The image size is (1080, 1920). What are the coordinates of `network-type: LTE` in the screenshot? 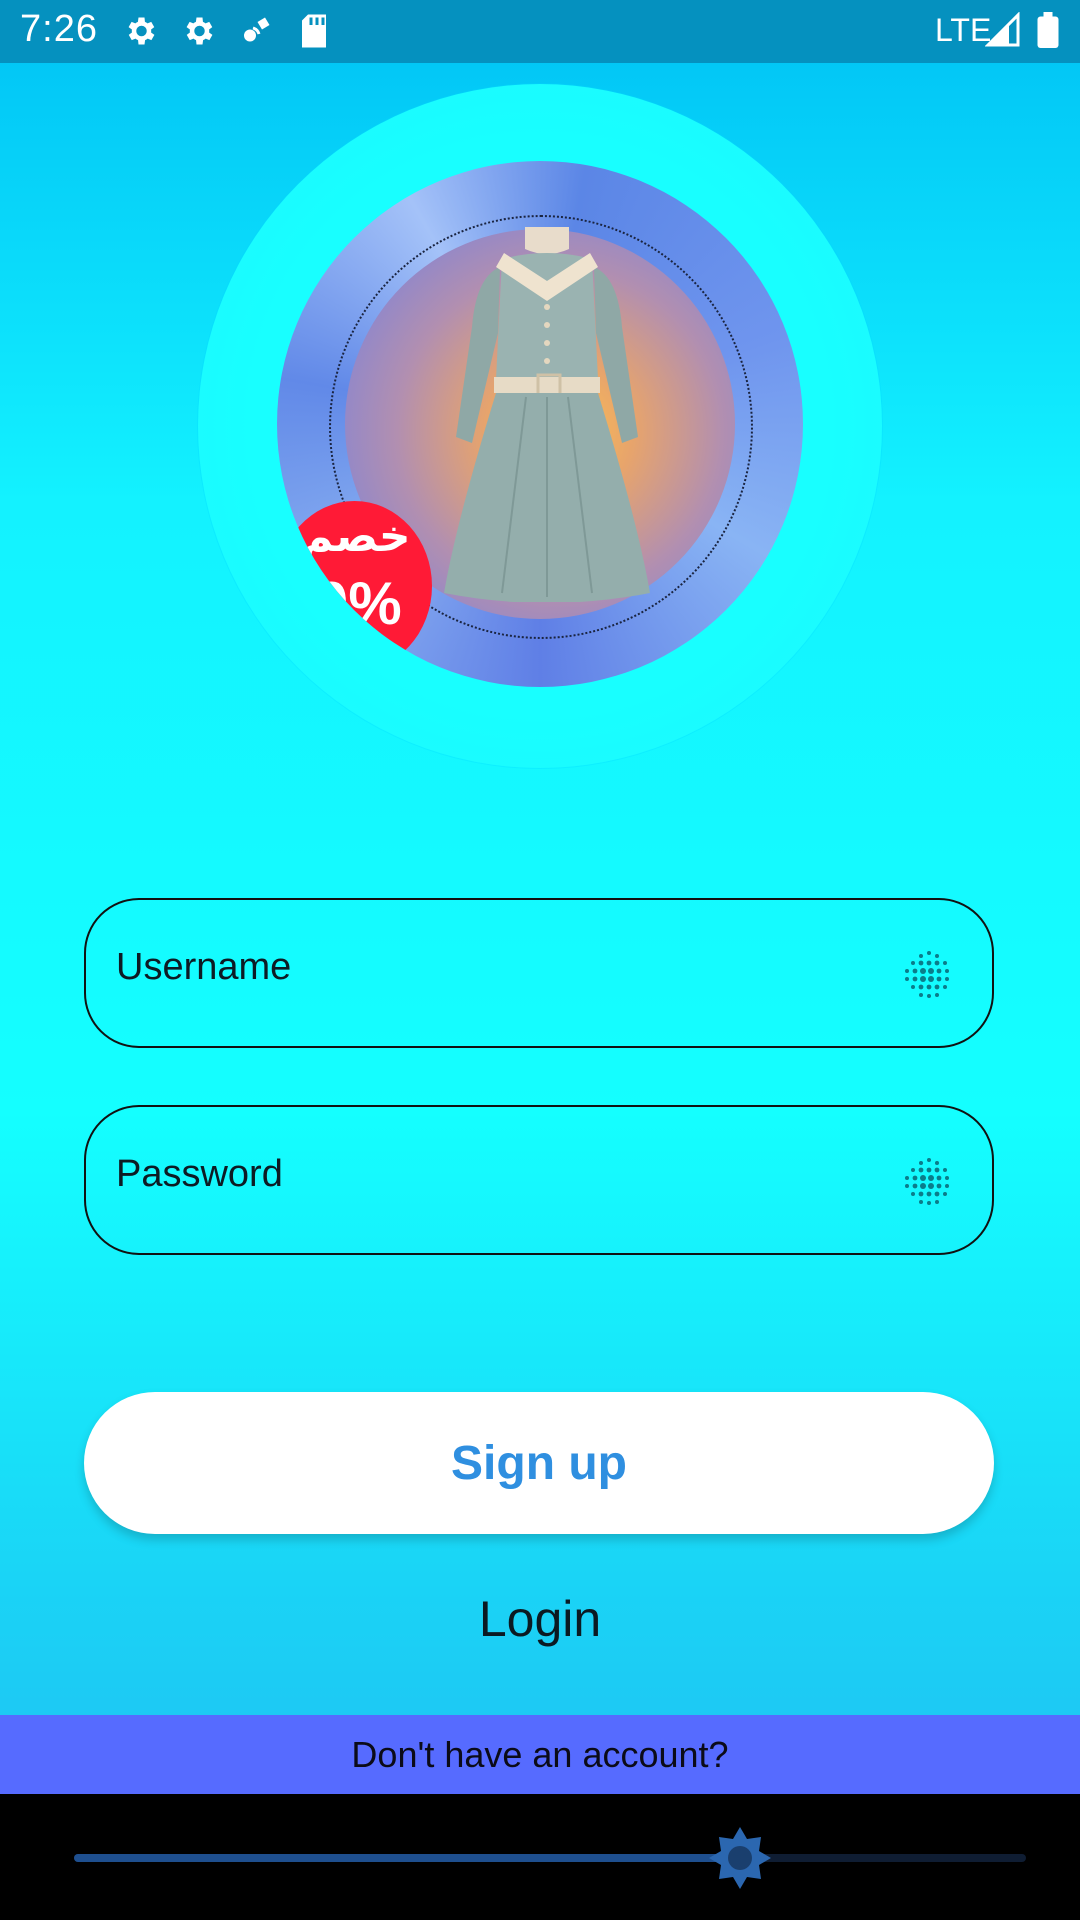 It's located at (963, 30).